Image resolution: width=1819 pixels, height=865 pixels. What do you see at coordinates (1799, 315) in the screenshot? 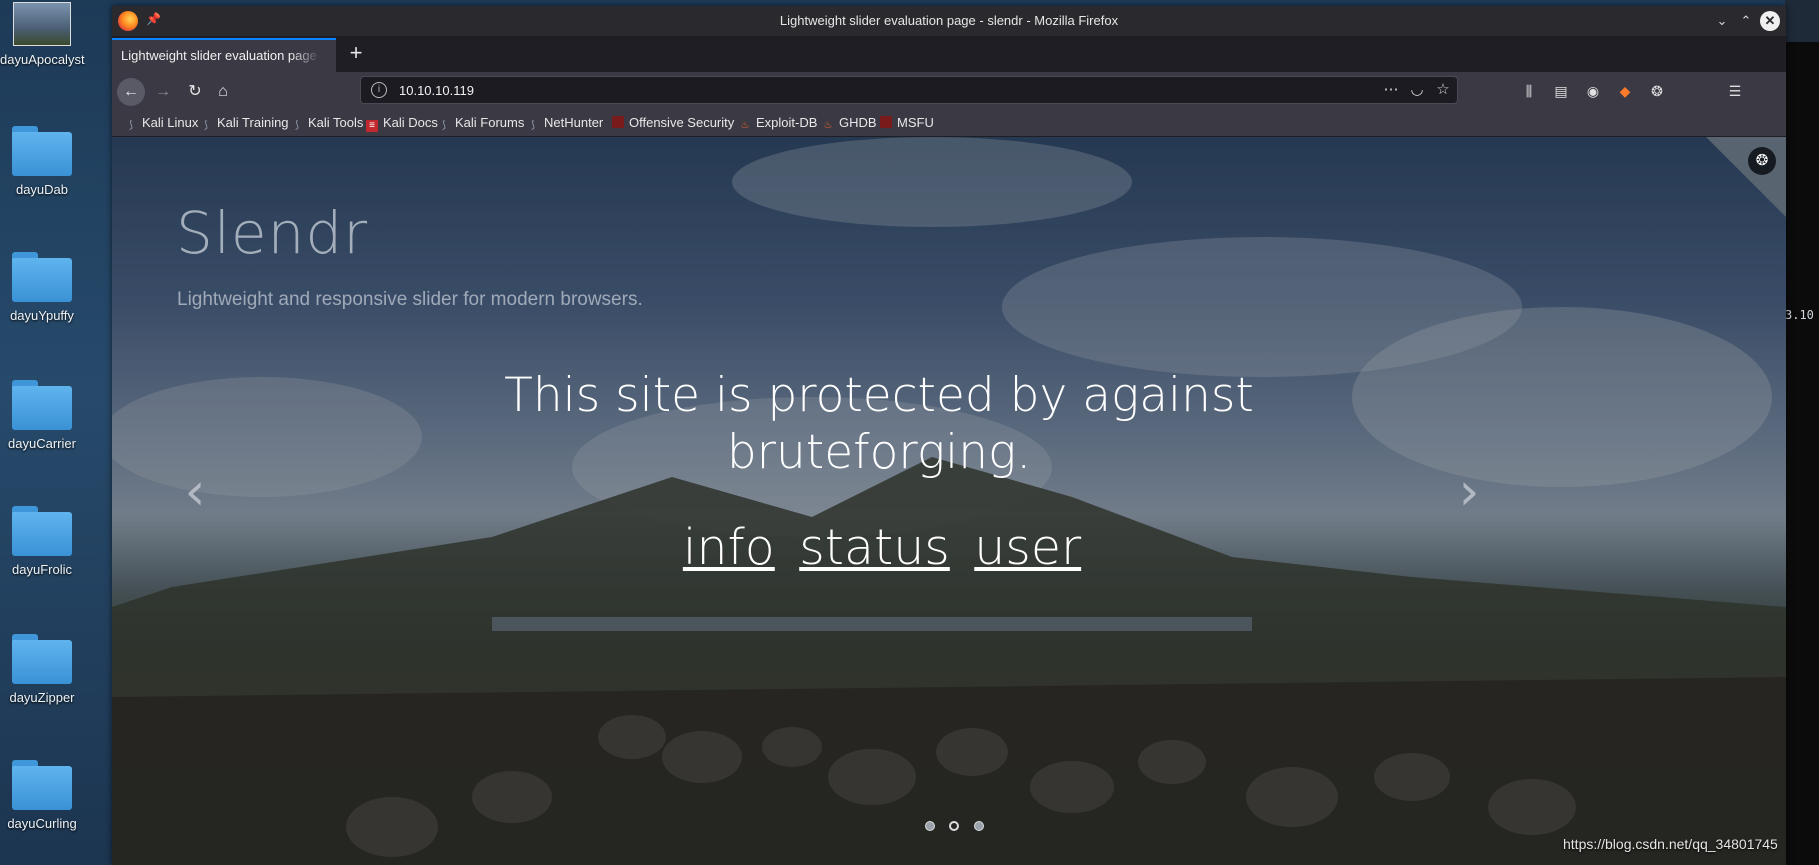
I see `terminal-text-fragment: 3.10` at bounding box center [1799, 315].